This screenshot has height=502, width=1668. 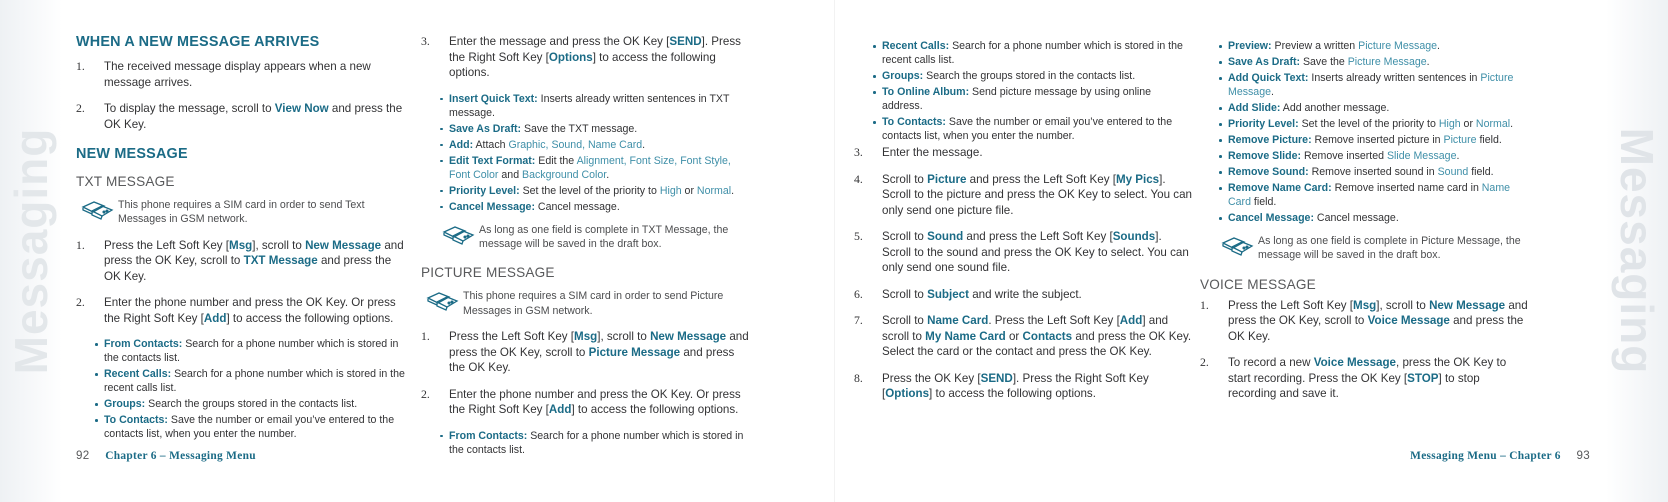 I want to click on step-text: Enter the message and press the OK Key [, so click(x=559, y=41).